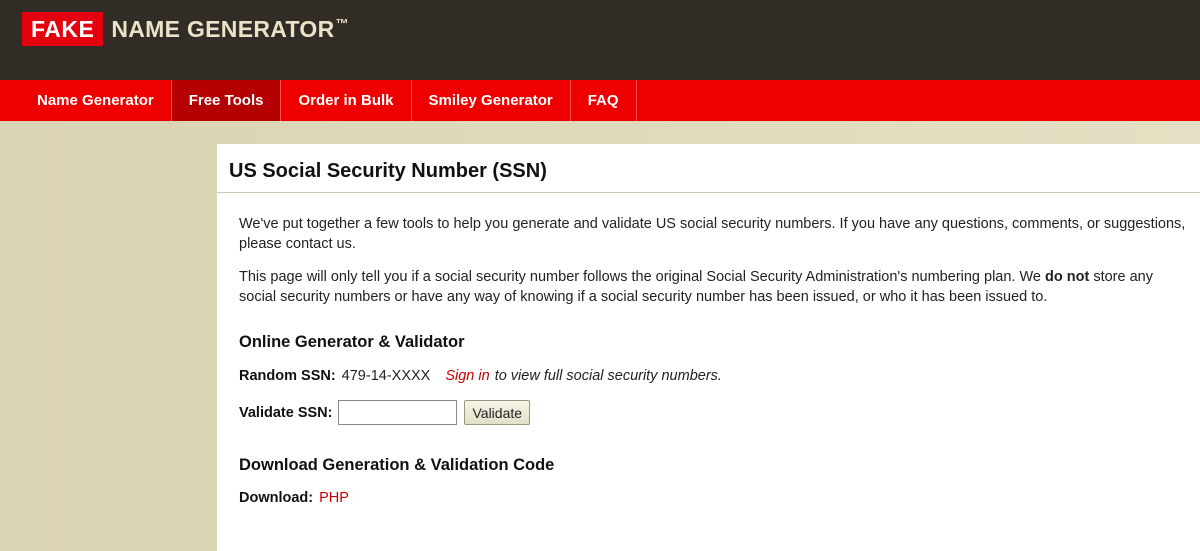  What do you see at coordinates (223, 28) in the screenshot?
I see `logo-name: NAME GENERATOR` at bounding box center [223, 28].